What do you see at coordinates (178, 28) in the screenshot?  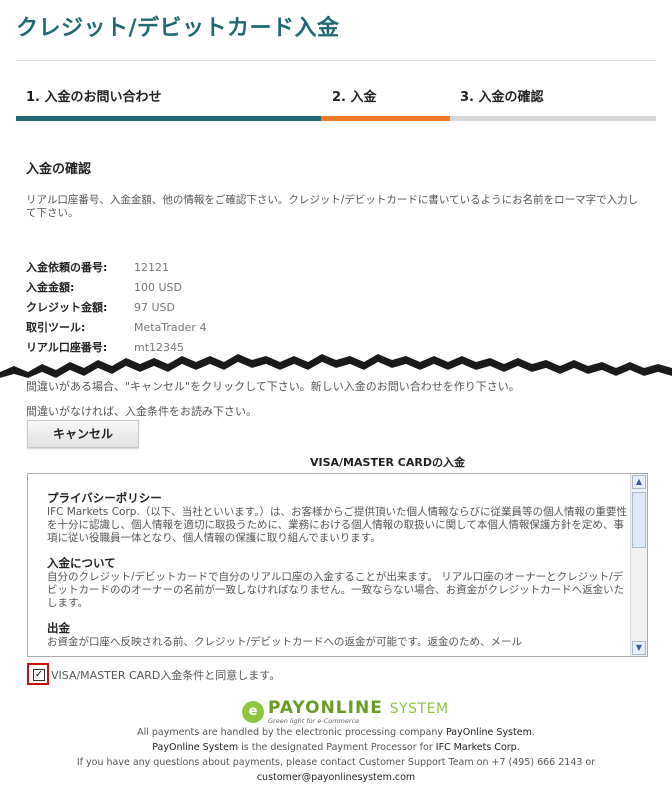 I see `page-title: クレジット/デビットカード入金` at bounding box center [178, 28].